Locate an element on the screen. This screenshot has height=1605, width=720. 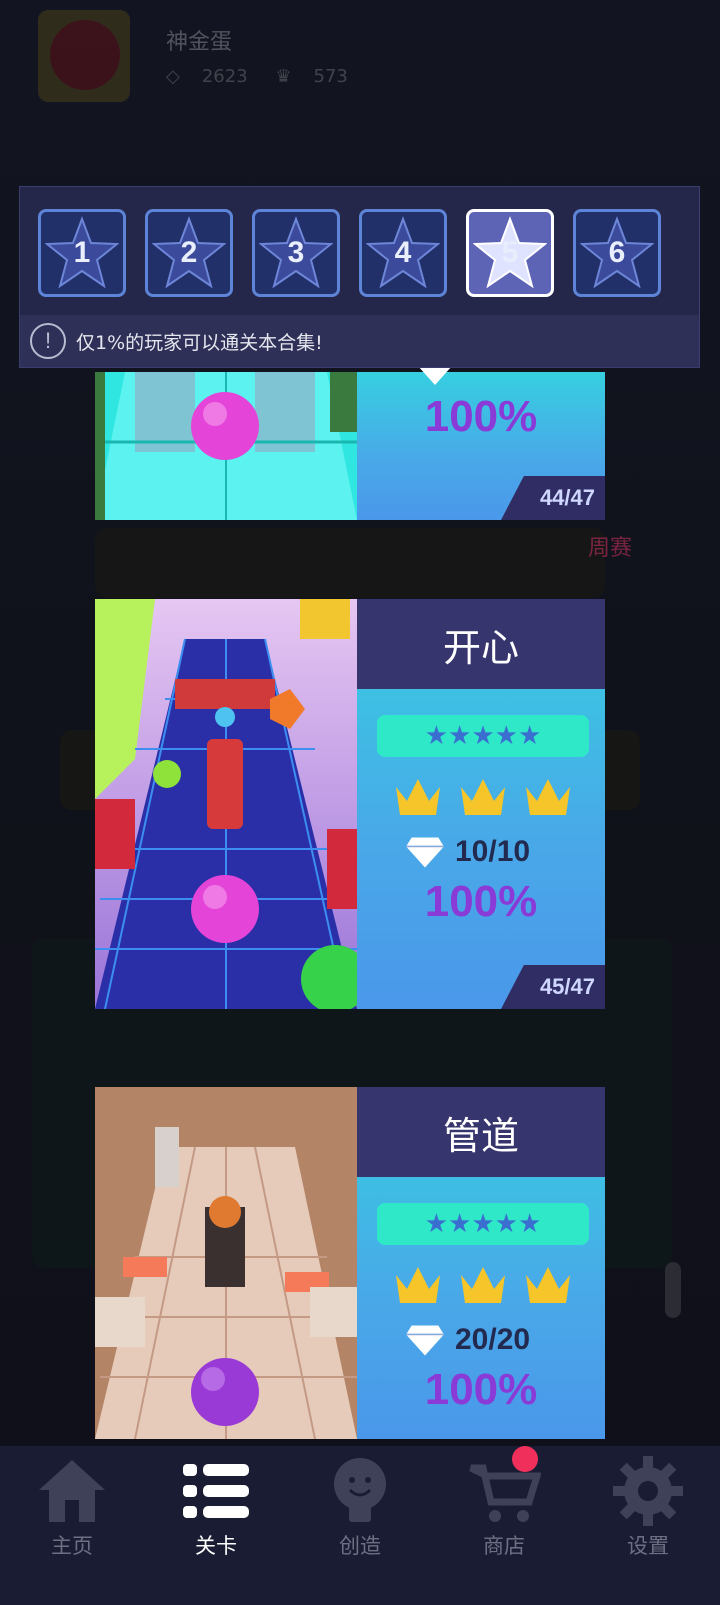
gem-progress: 10/10 is located at coordinates (467, 852).